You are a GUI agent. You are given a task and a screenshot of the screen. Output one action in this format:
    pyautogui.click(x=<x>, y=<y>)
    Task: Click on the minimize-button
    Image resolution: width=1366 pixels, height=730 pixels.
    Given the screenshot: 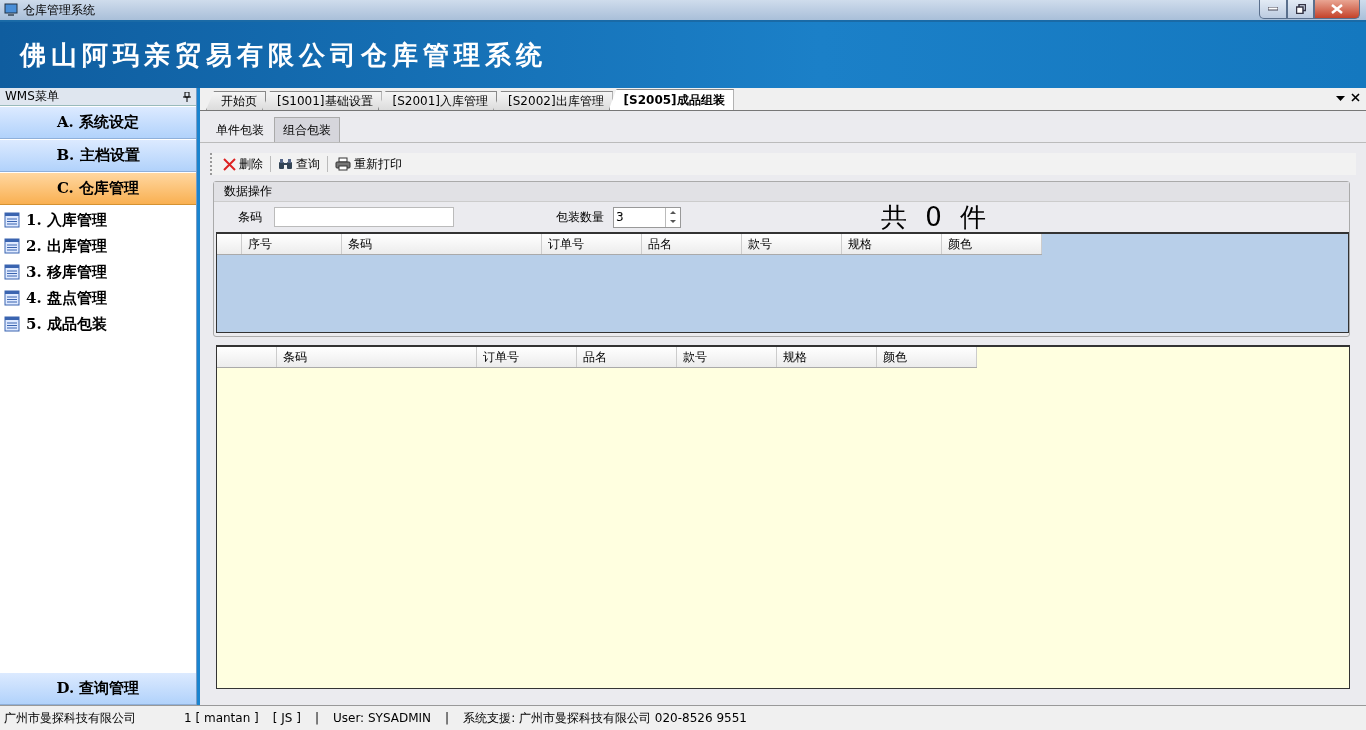 What is the action you would take?
    pyautogui.click(x=1273, y=9)
    